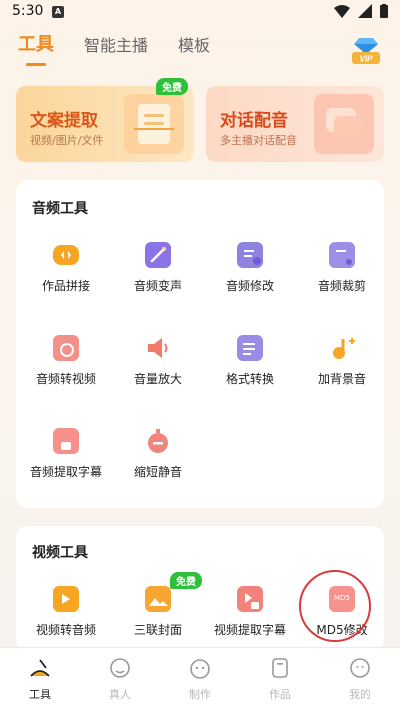 The image size is (400, 705). I want to click on highlight-circle, so click(335, 606).